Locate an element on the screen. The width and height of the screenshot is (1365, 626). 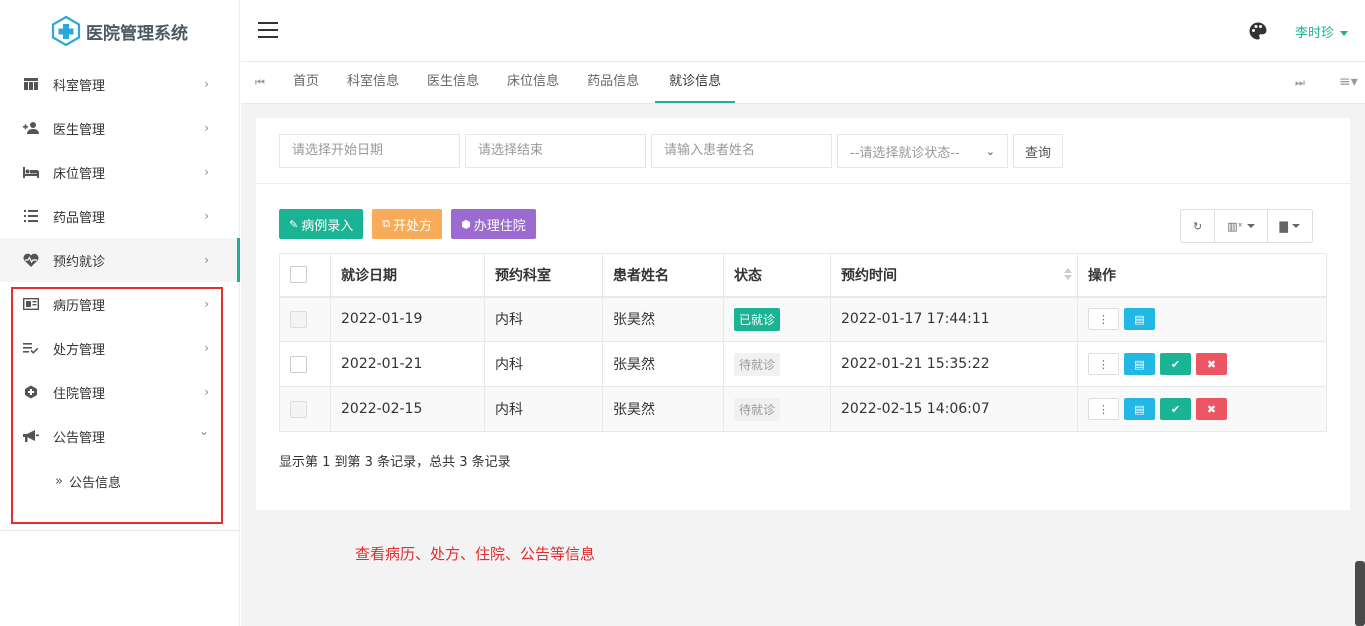
list-icon is located at coordinates (31, 216).